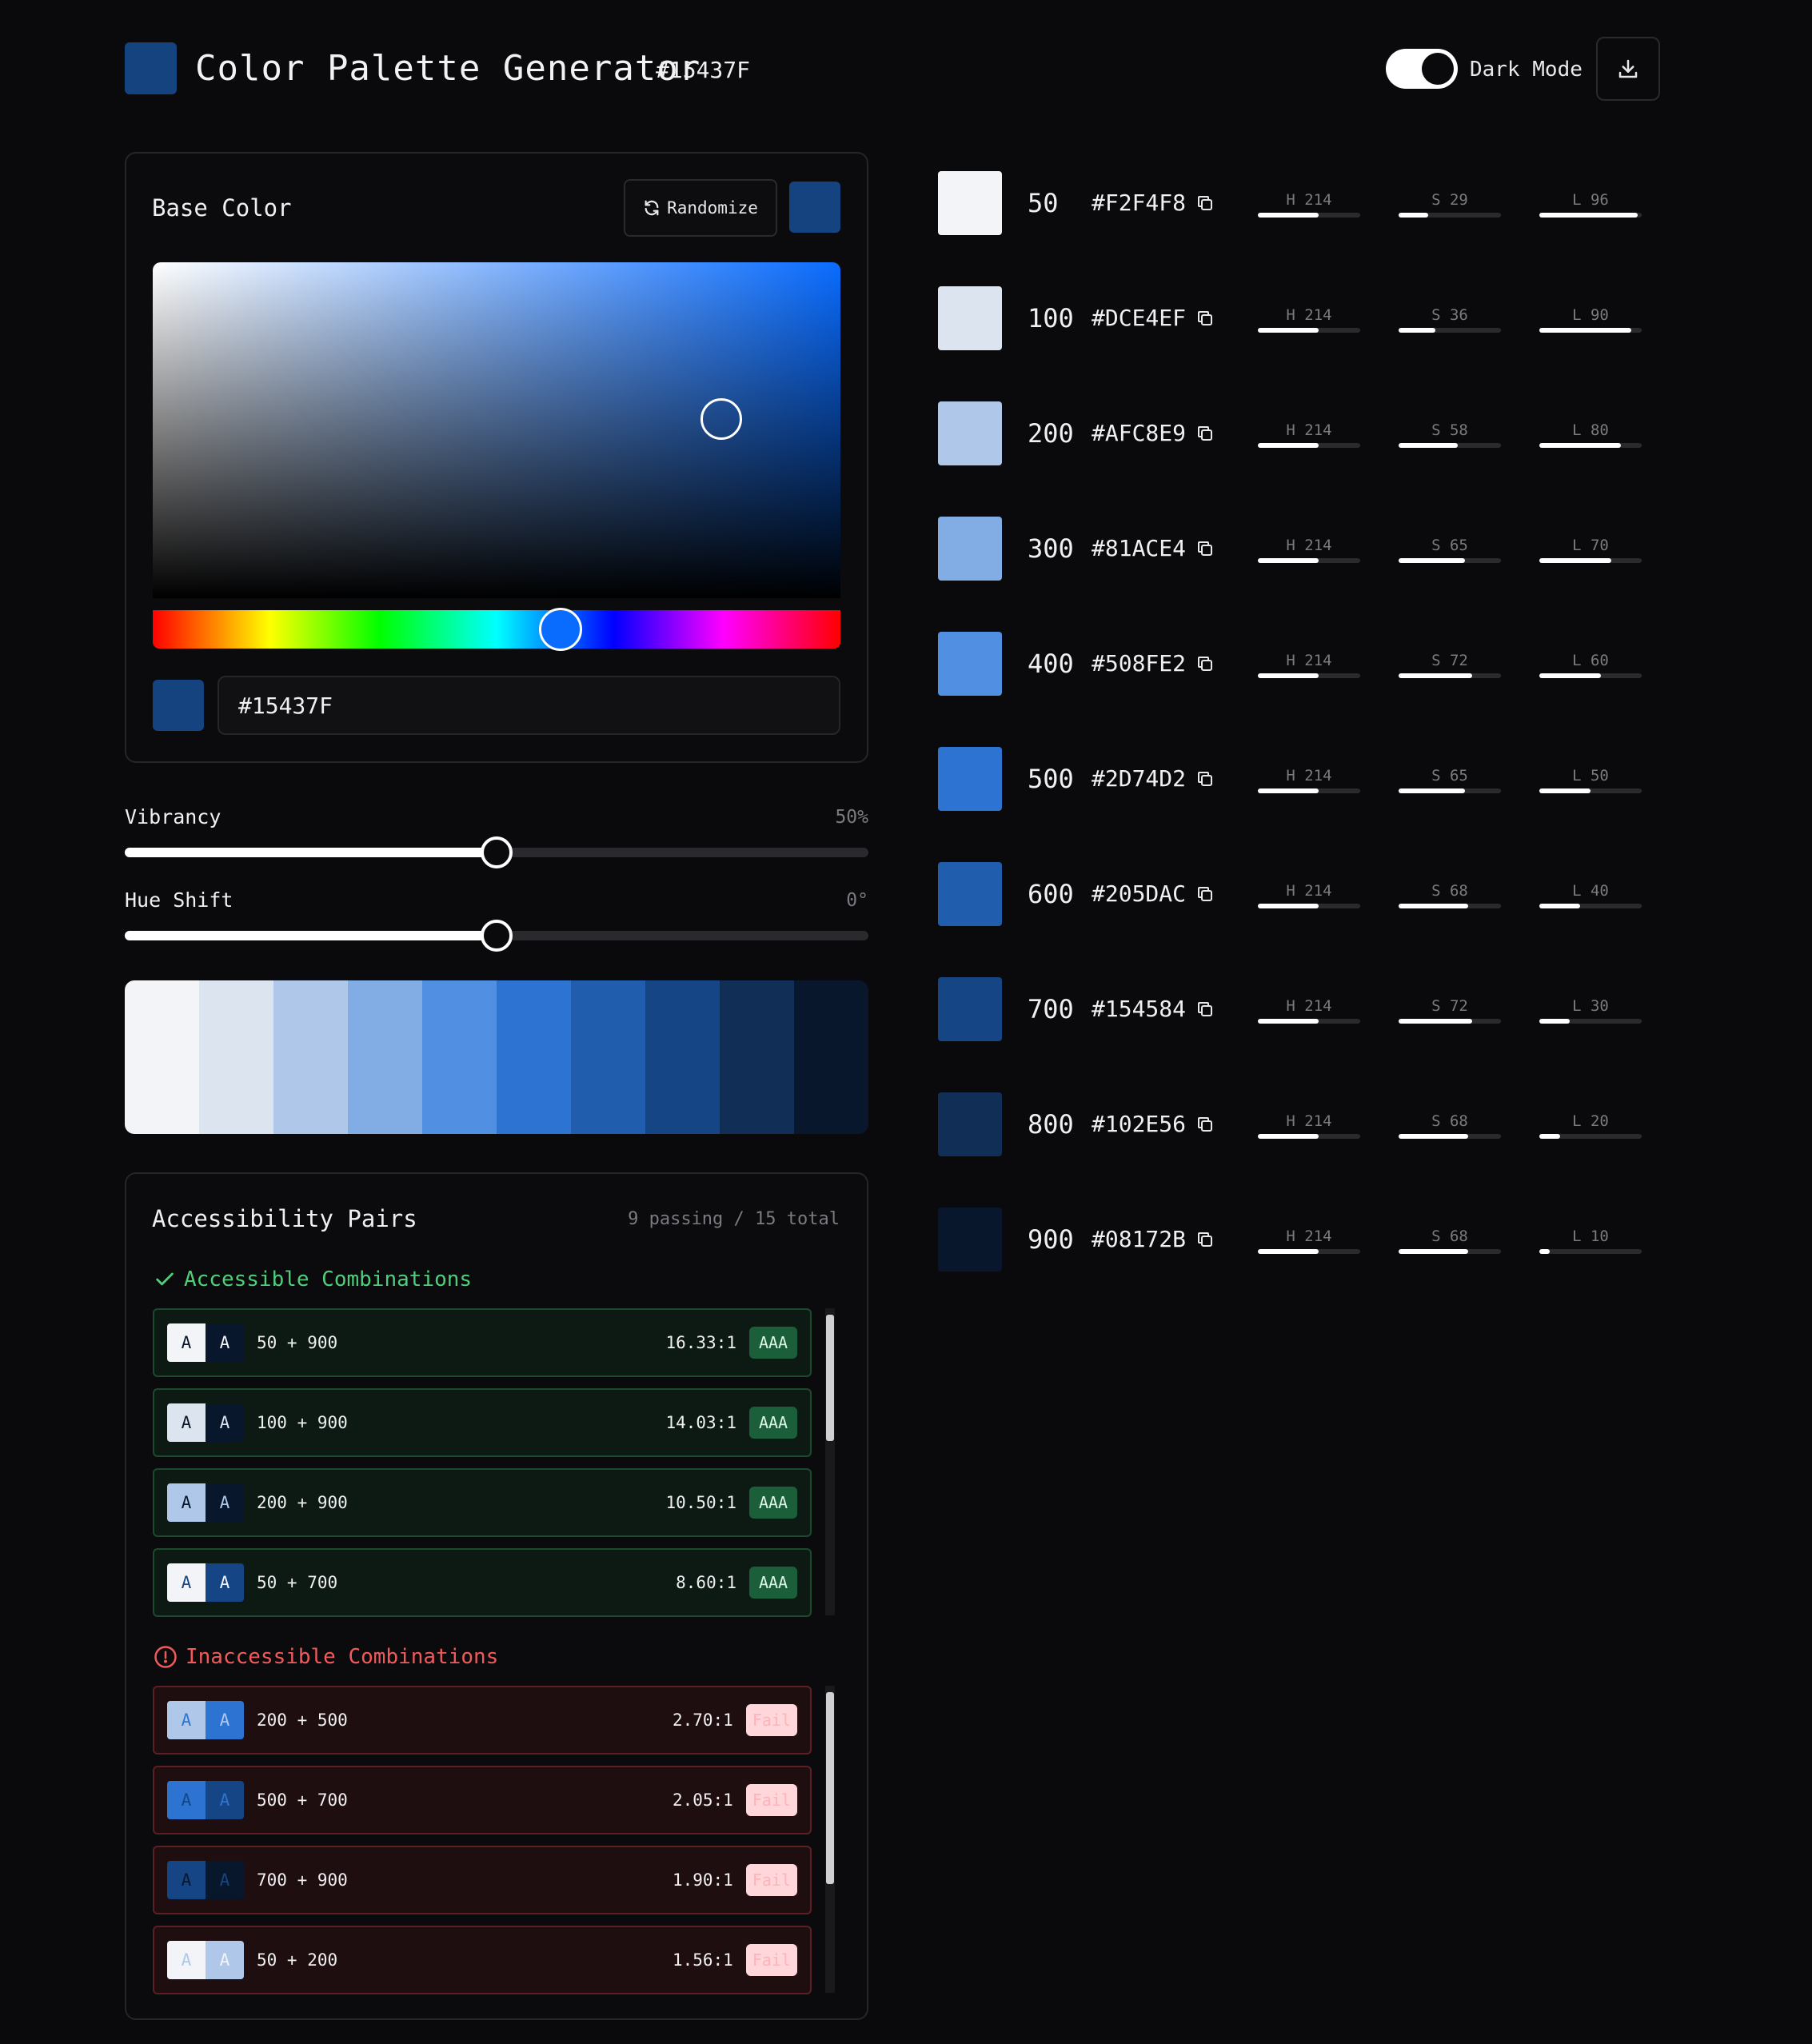 This screenshot has height=2044, width=1812. I want to click on picker-handle, so click(721, 419).